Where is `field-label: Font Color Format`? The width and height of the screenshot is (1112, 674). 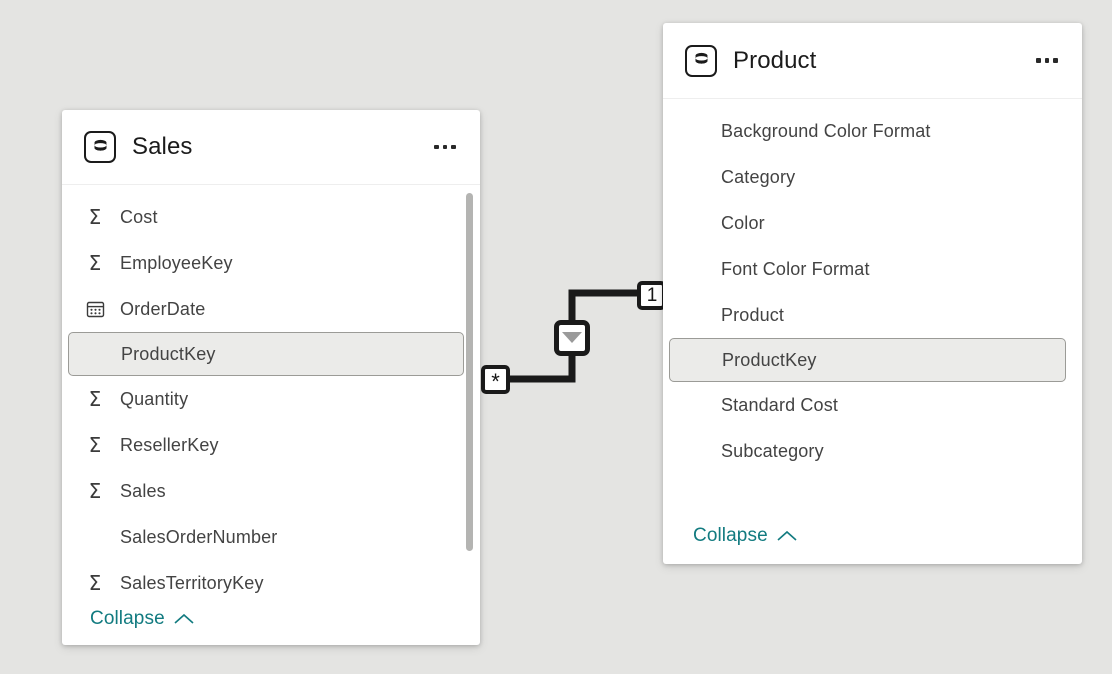 field-label: Font Color Format is located at coordinates (795, 268).